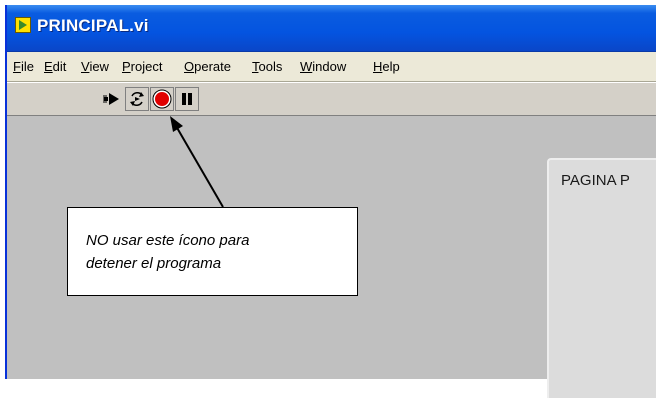 The height and width of the screenshot is (398, 656). Describe the element at coordinates (197, 162) in the screenshot. I see `annotation-arrow` at that location.